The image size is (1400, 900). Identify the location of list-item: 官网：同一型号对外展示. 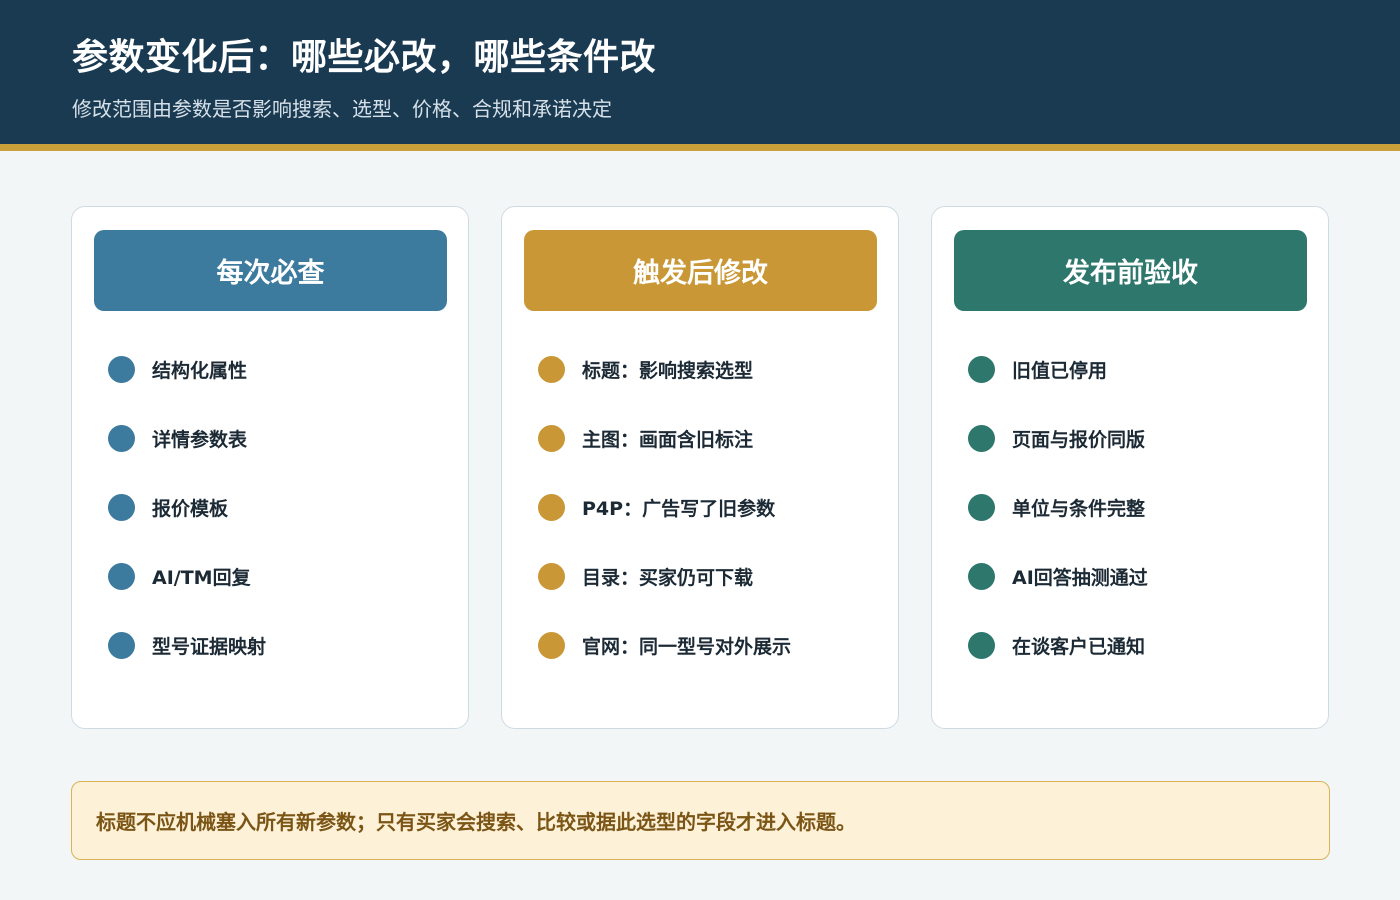
(664, 645).